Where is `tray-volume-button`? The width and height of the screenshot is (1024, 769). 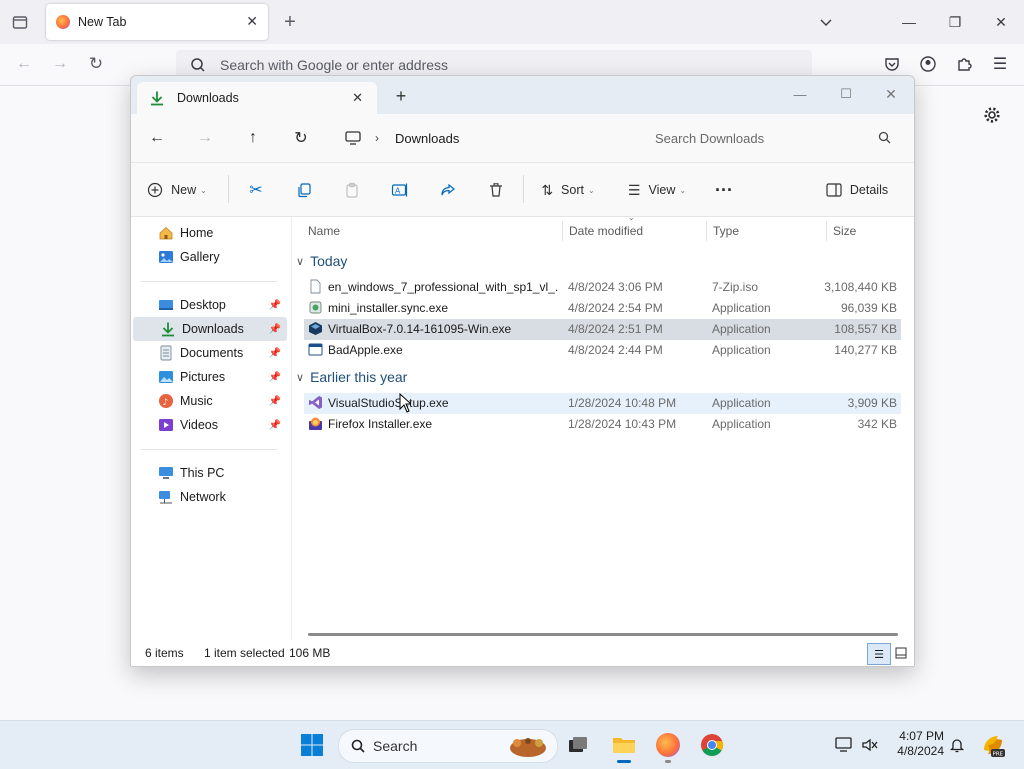 tray-volume-button is located at coordinates (870, 745).